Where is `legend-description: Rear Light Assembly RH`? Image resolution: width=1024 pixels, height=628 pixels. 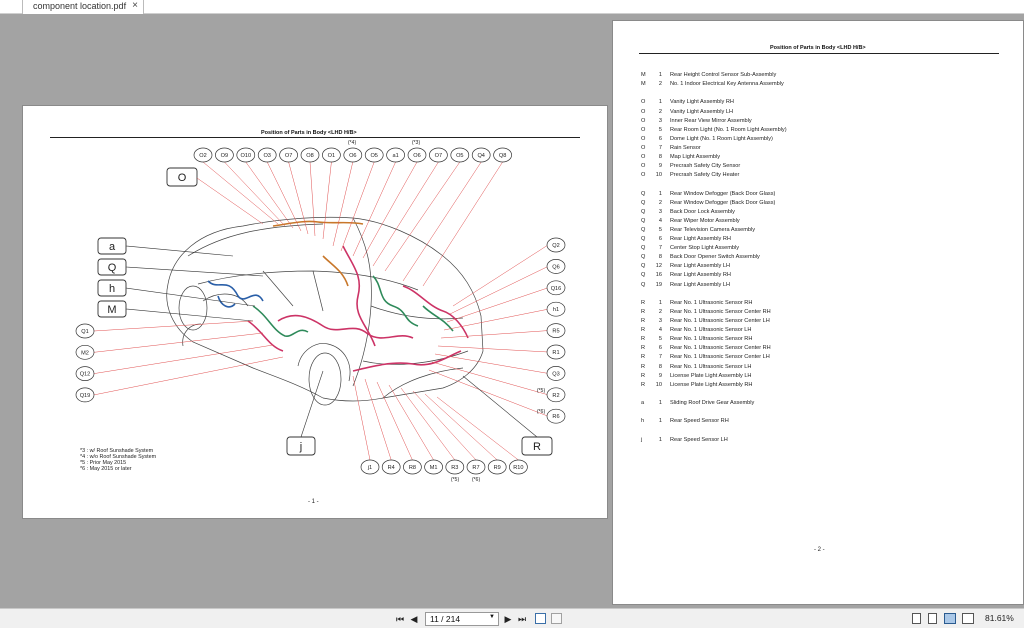
legend-description: Rear Light Assembly RH is located at coordinates (700, 239).